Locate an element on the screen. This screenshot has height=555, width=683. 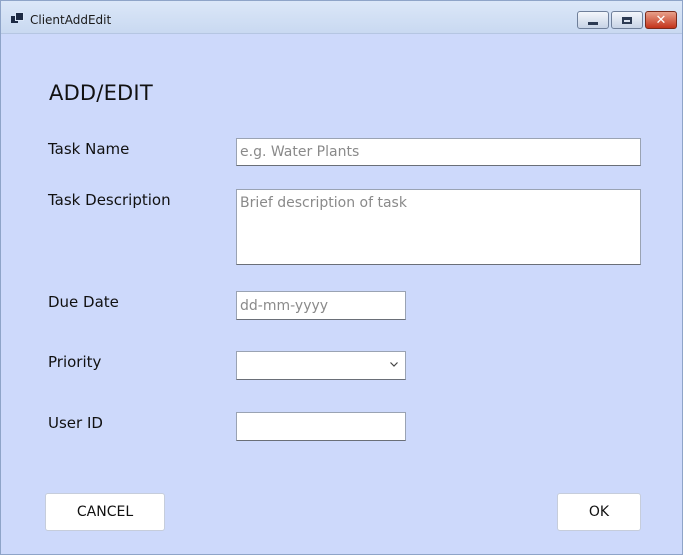
close-button: ✕ is located at coordinates (661, 20).